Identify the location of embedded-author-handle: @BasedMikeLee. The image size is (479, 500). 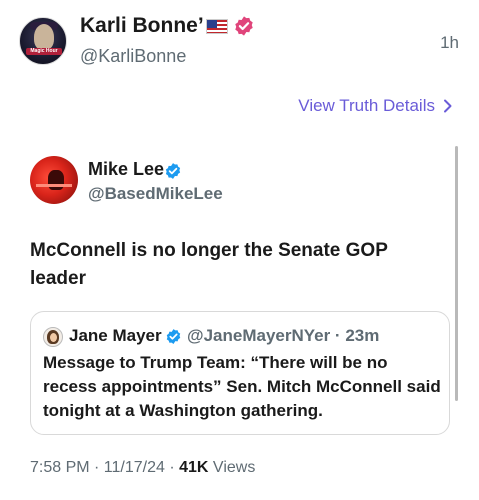
(155, 194).